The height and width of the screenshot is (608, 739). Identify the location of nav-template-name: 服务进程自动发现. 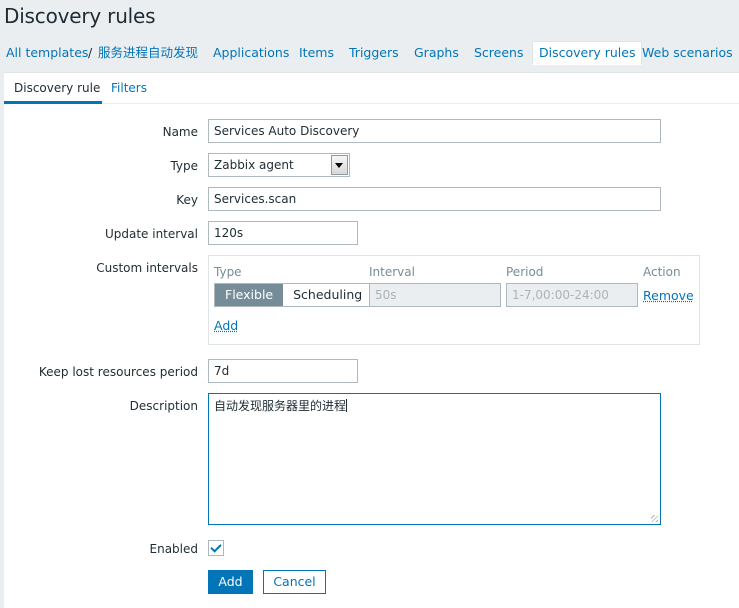
(148, 53).